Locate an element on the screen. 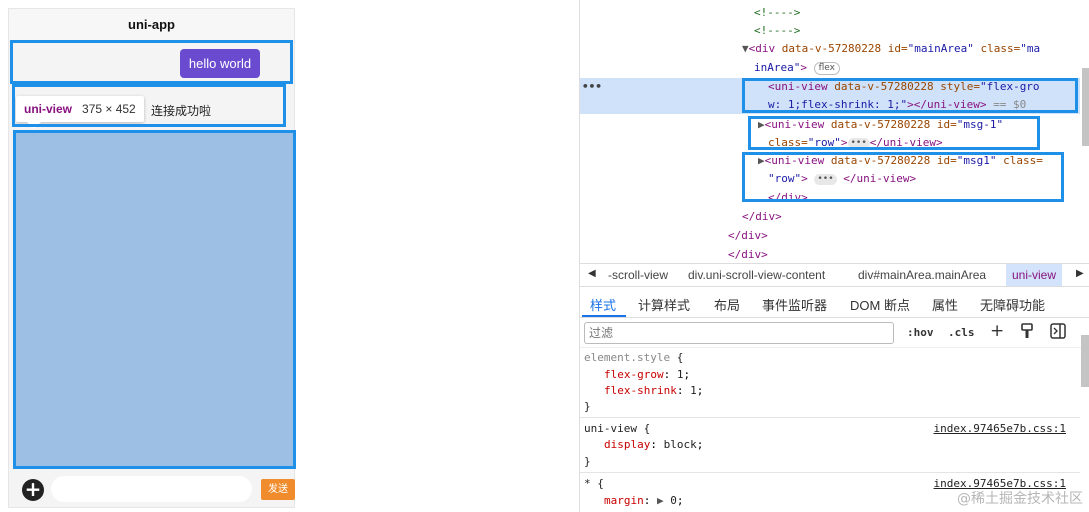 Image resolution: width=1089 pixels, height=512 pixels. tab-event-listeners: 事件监听器 is located at coordinates (794, 304).